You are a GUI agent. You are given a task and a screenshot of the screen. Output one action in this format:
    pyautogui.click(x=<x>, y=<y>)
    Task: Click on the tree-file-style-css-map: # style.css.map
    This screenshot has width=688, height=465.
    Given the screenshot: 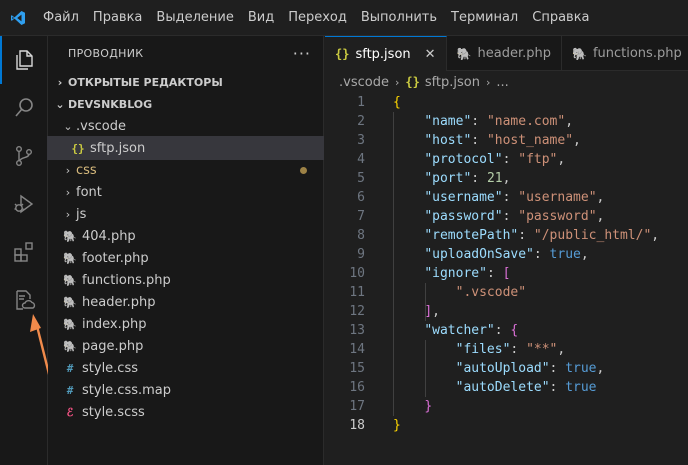 What is the action you would take?
    pyautogui.click(x=185, y=390)
    